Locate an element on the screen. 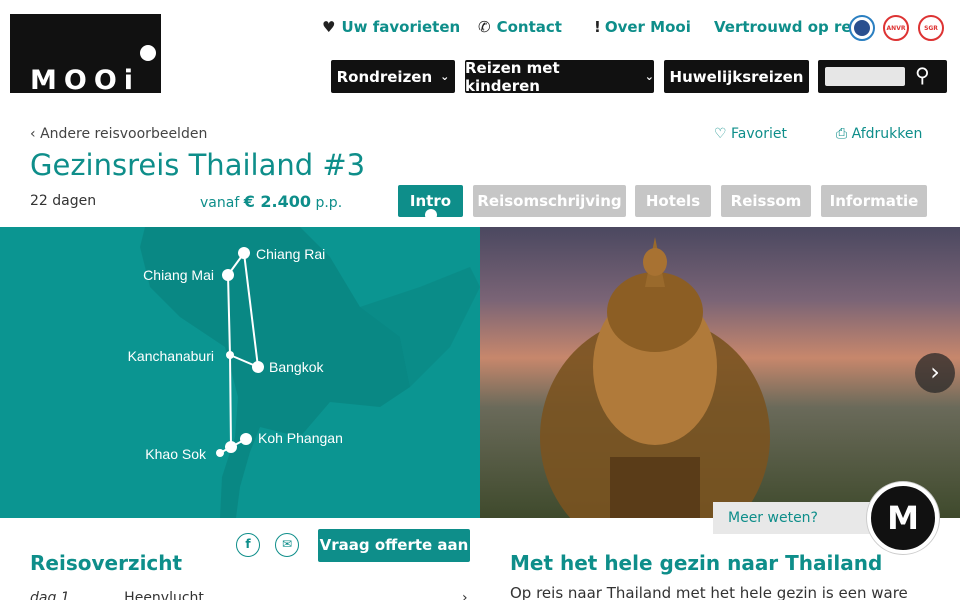 Image resolution: width=960 pixels, height=600 pixels. trust-label: Vertrouwd op reis is located at coordinates (790, 27).